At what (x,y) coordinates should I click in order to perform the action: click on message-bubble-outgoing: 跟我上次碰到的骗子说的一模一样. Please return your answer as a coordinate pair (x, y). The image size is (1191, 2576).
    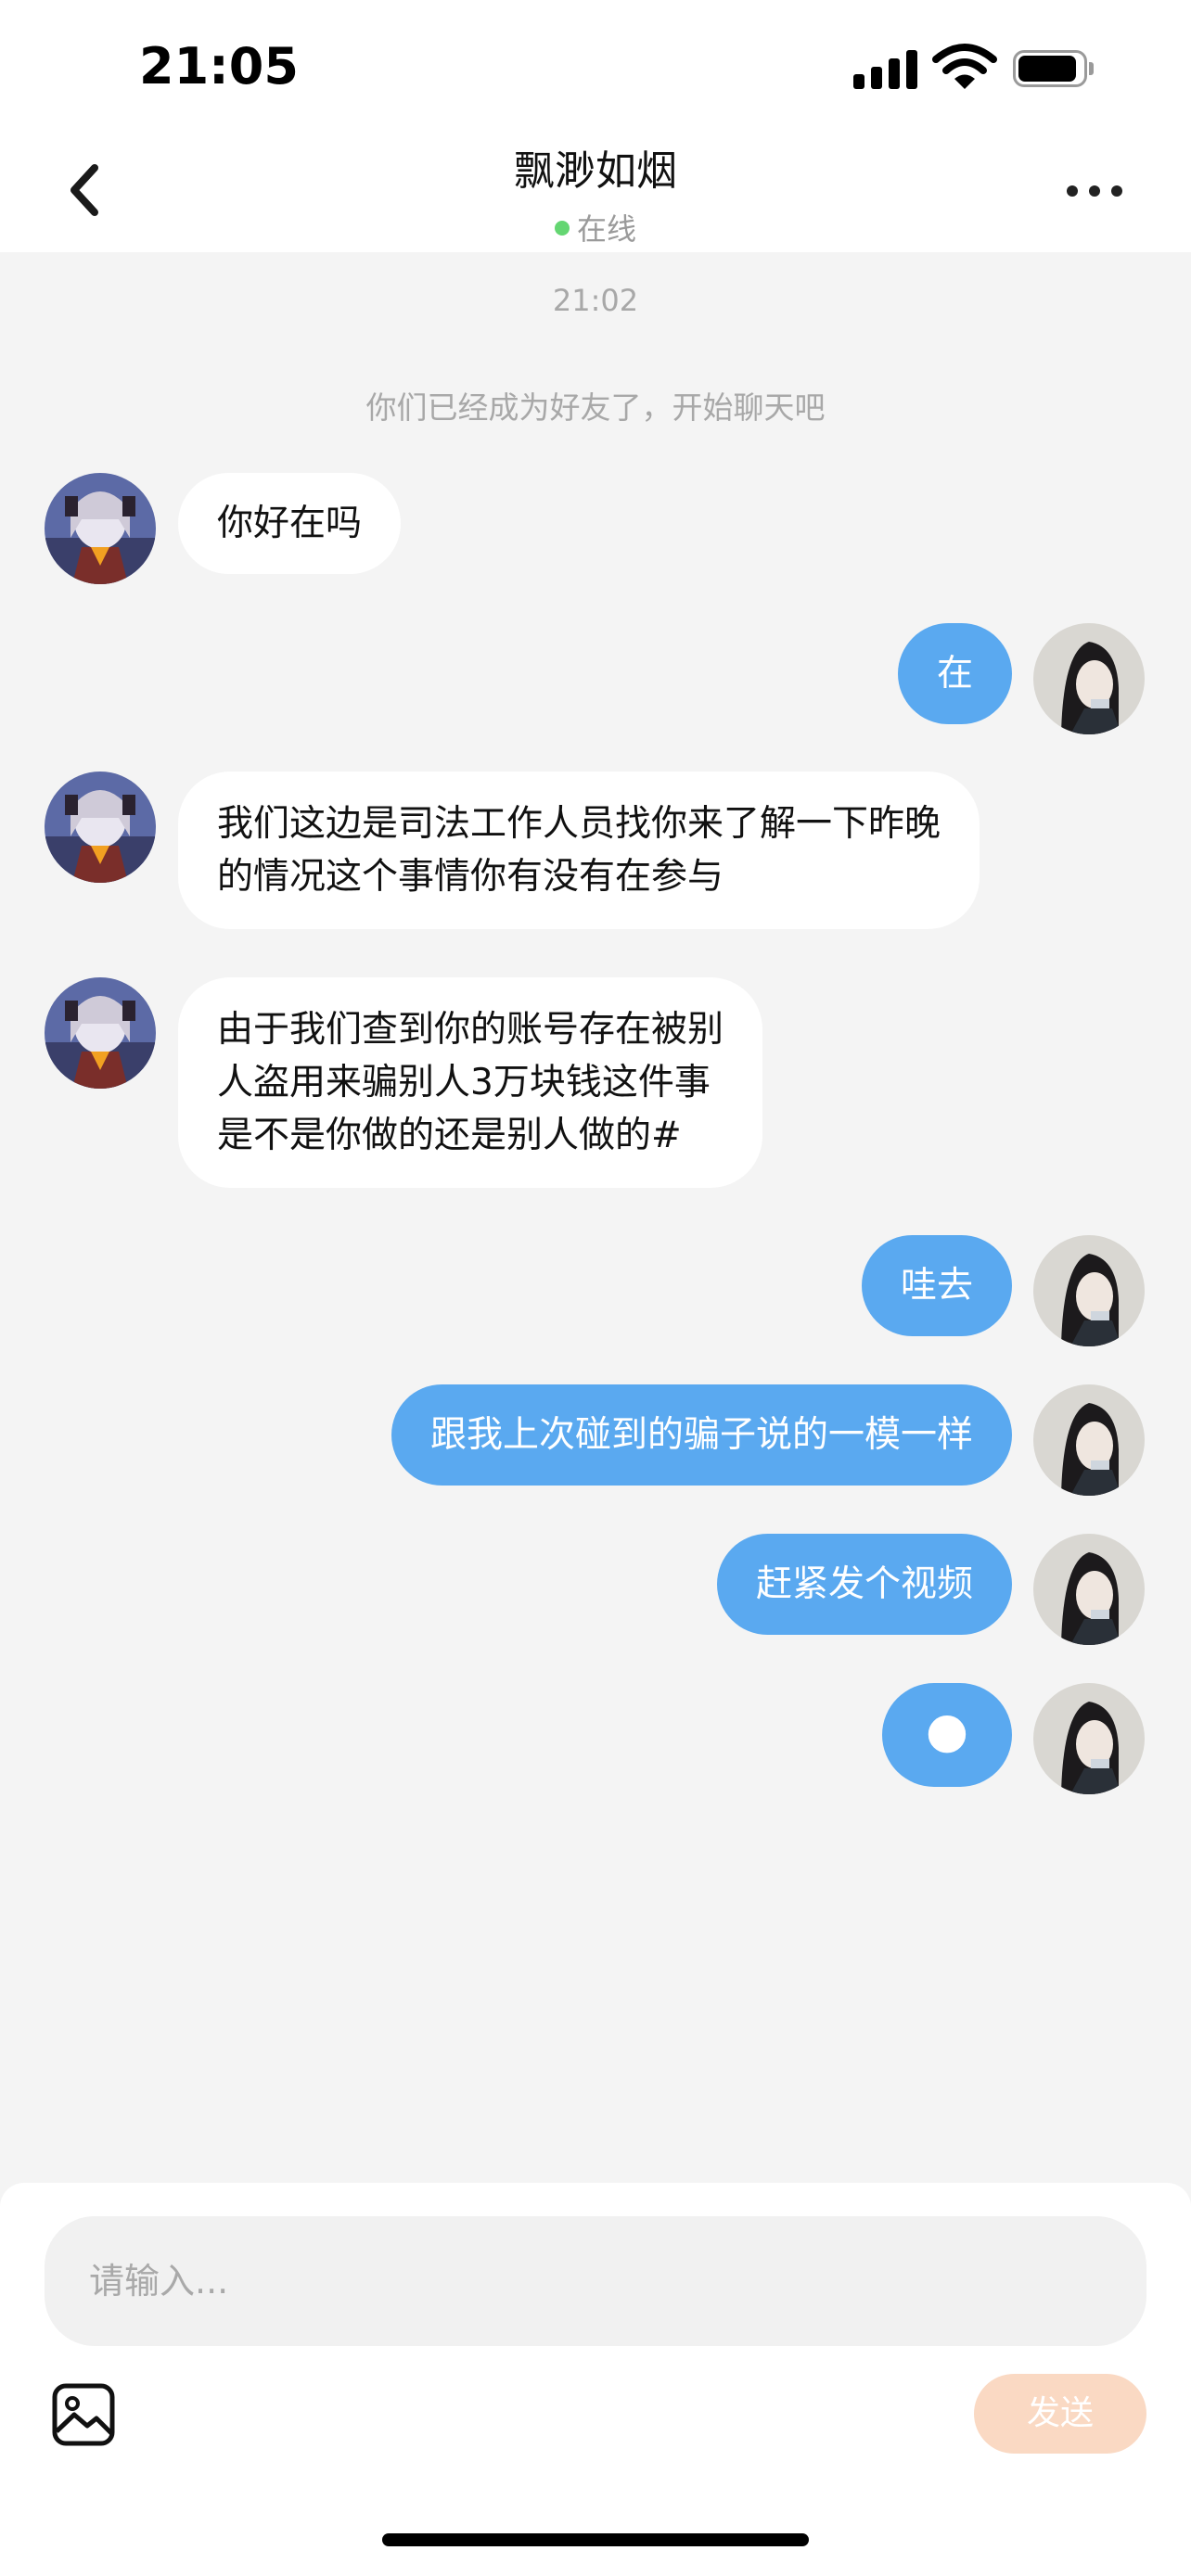
    Looking at the image, I should click on (701, 1435).